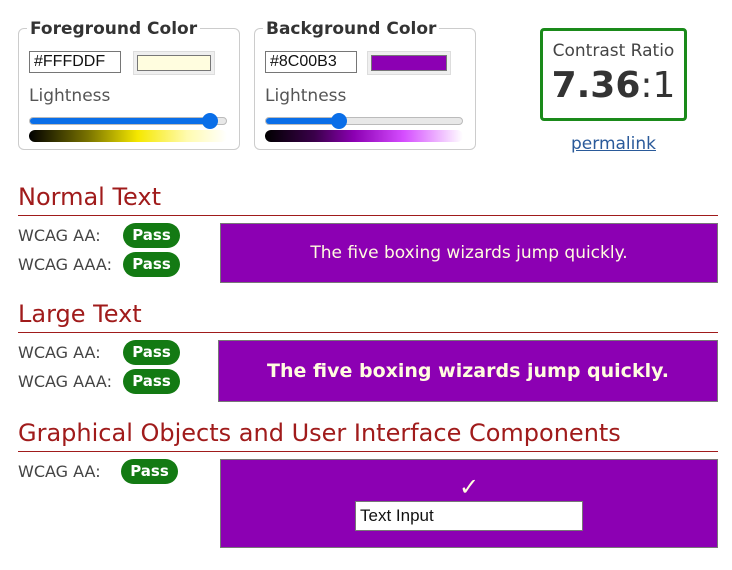  What do you see at coordinates (59, 352) in the screenshot?
I see `large-wcag-aa-label: WCAG AA:` at bounding box center [59, 352].